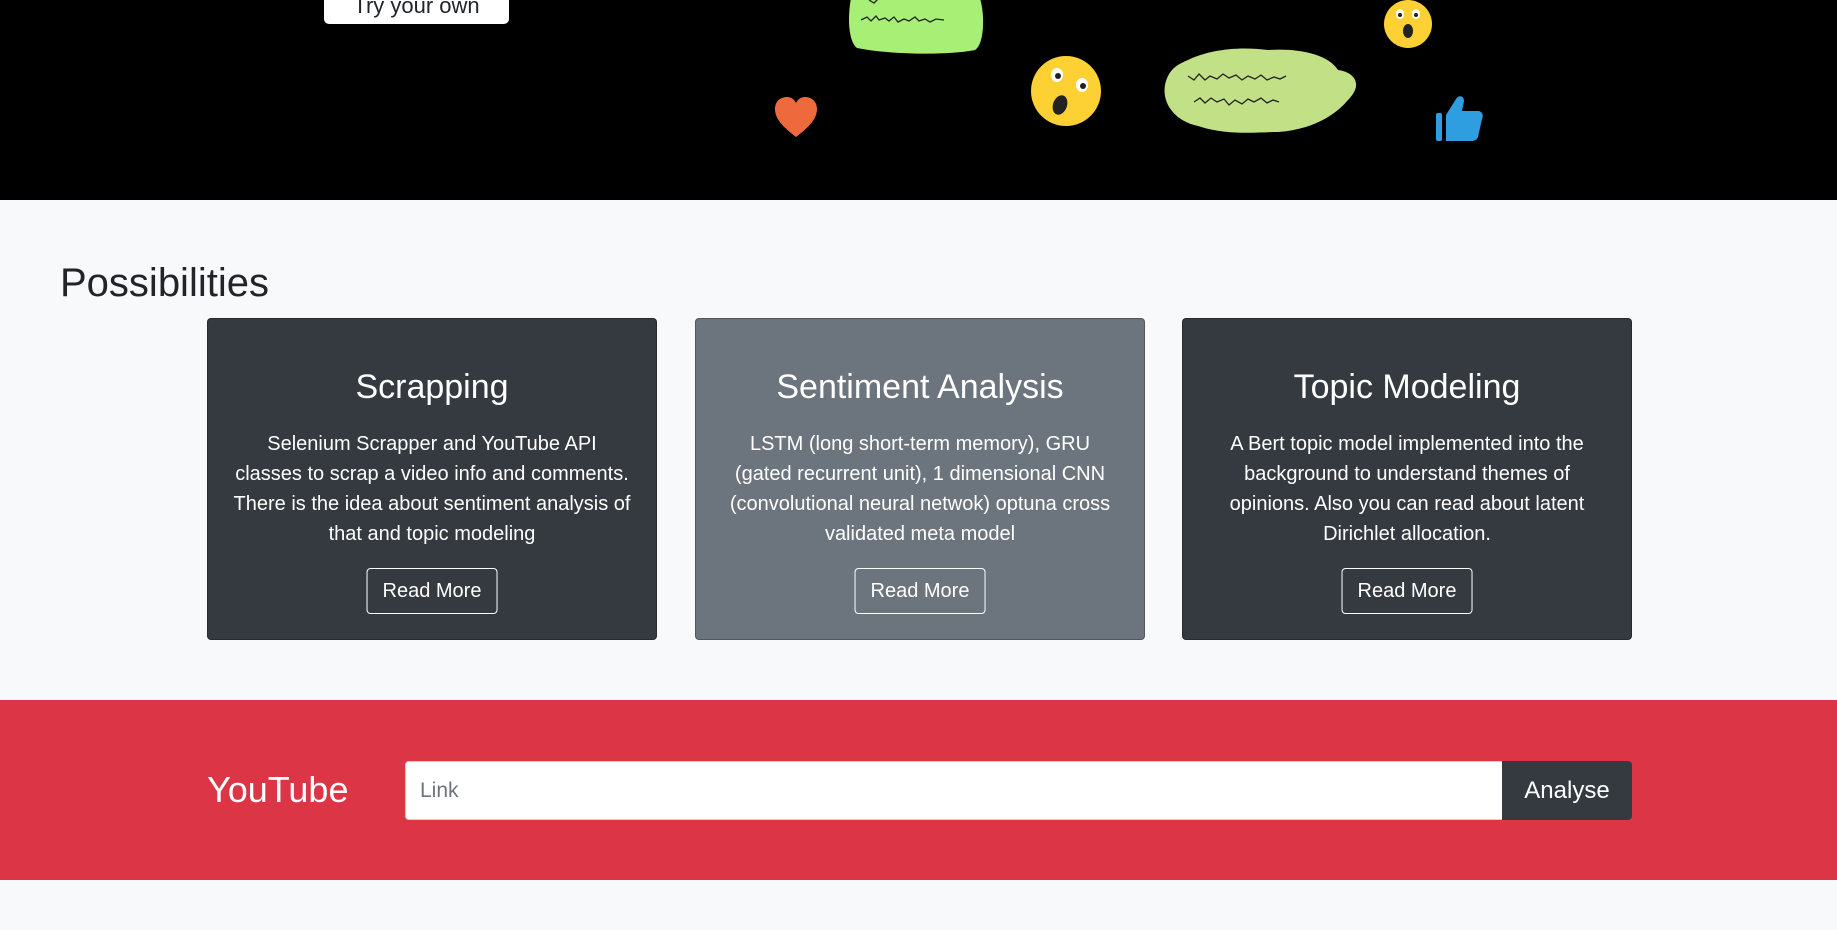 Image resolution: width=1837 pixels, height=930 pixels. What do you see at coordinates (920, 387) in the screenshot?
I see `card-title: Sentiment Analysis` at bounding box center [920, 387].